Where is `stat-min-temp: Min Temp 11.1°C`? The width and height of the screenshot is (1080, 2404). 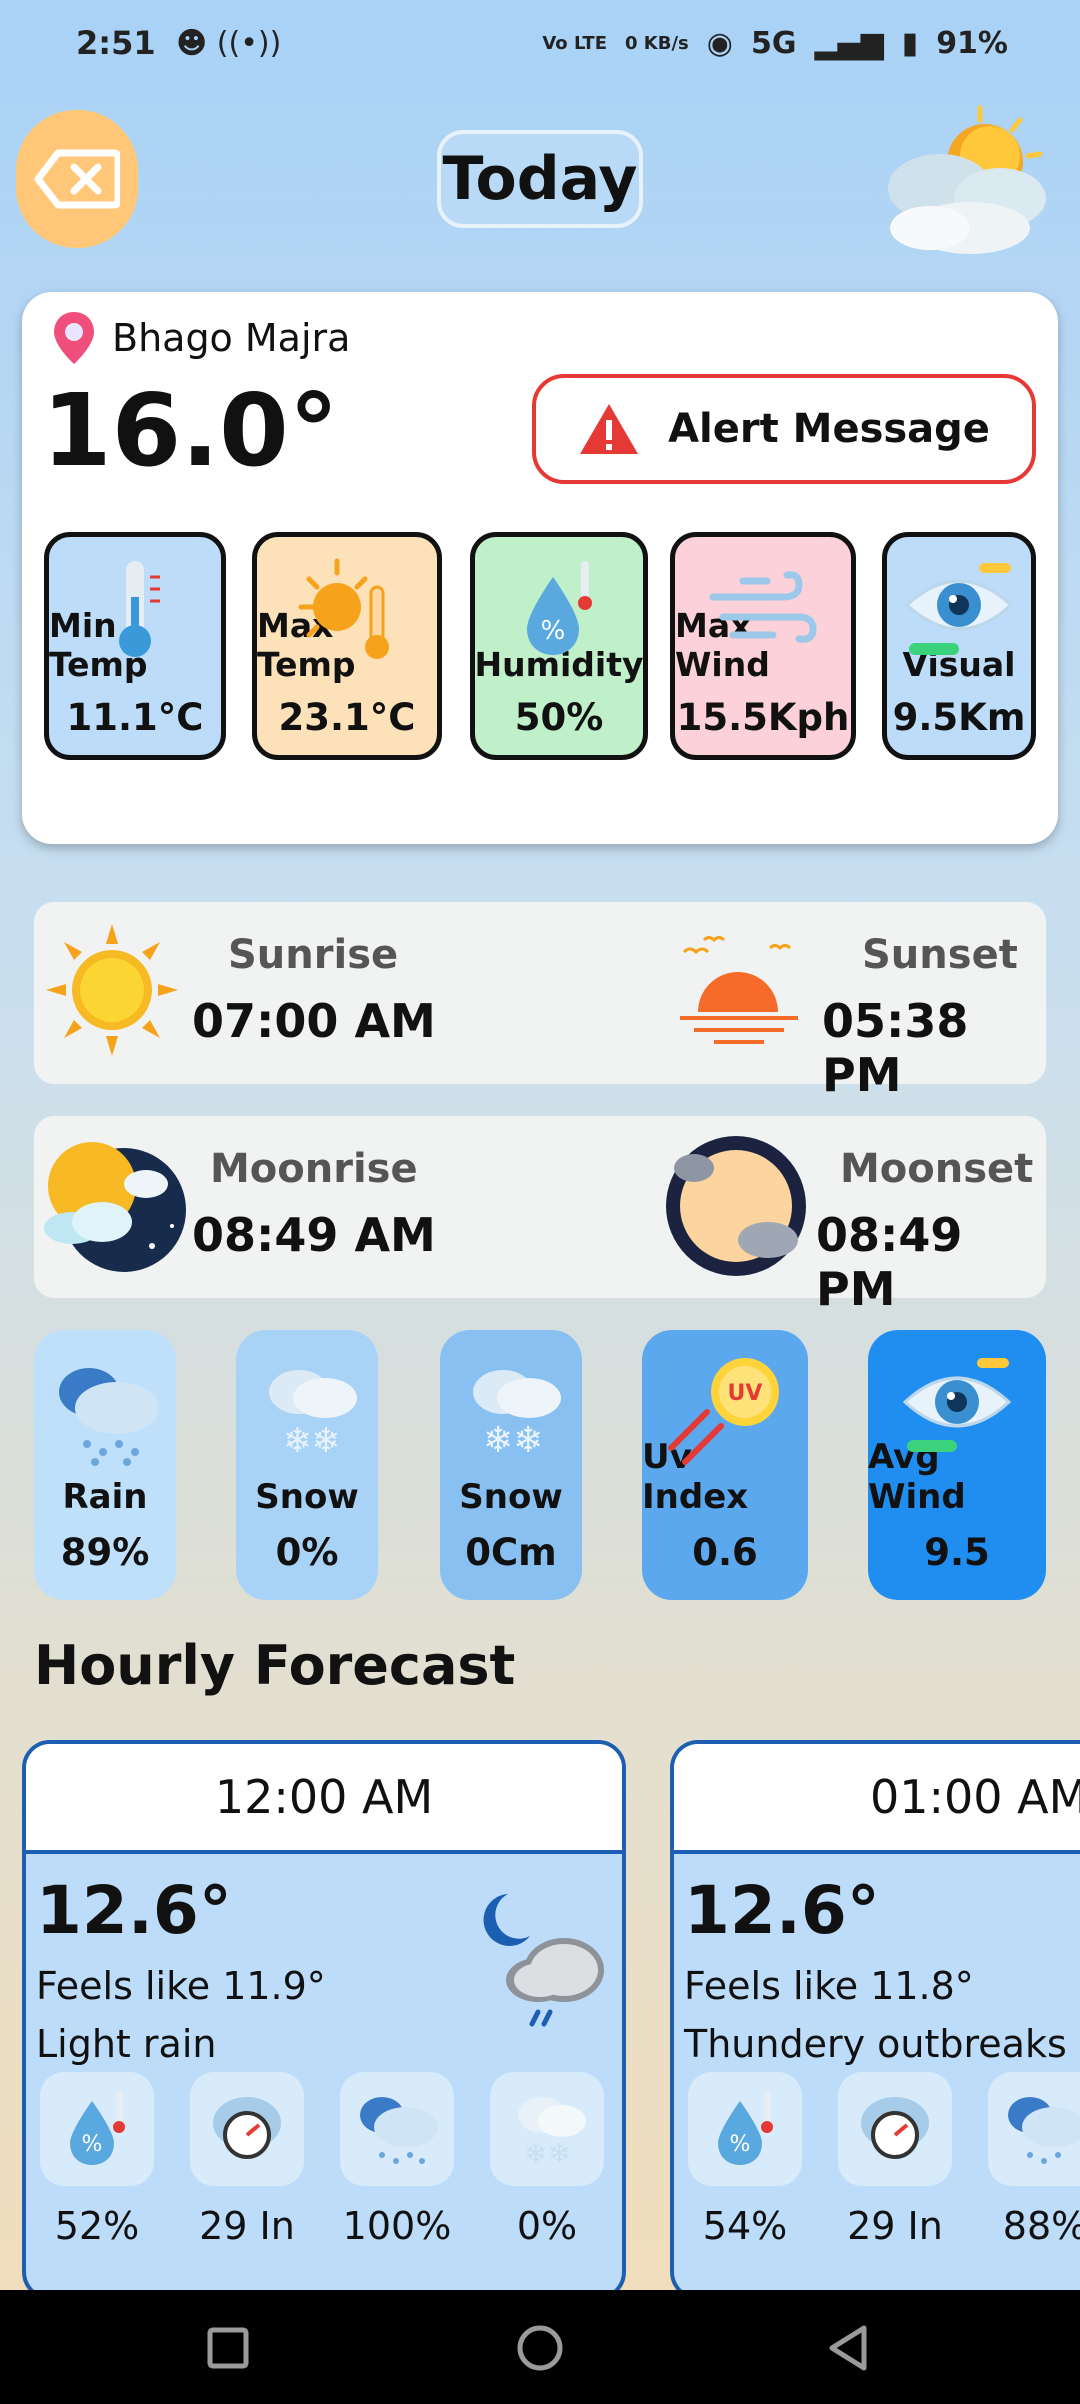
stat-min-temp: Min Temp 11.1°C is located at coordinates (135, 646).